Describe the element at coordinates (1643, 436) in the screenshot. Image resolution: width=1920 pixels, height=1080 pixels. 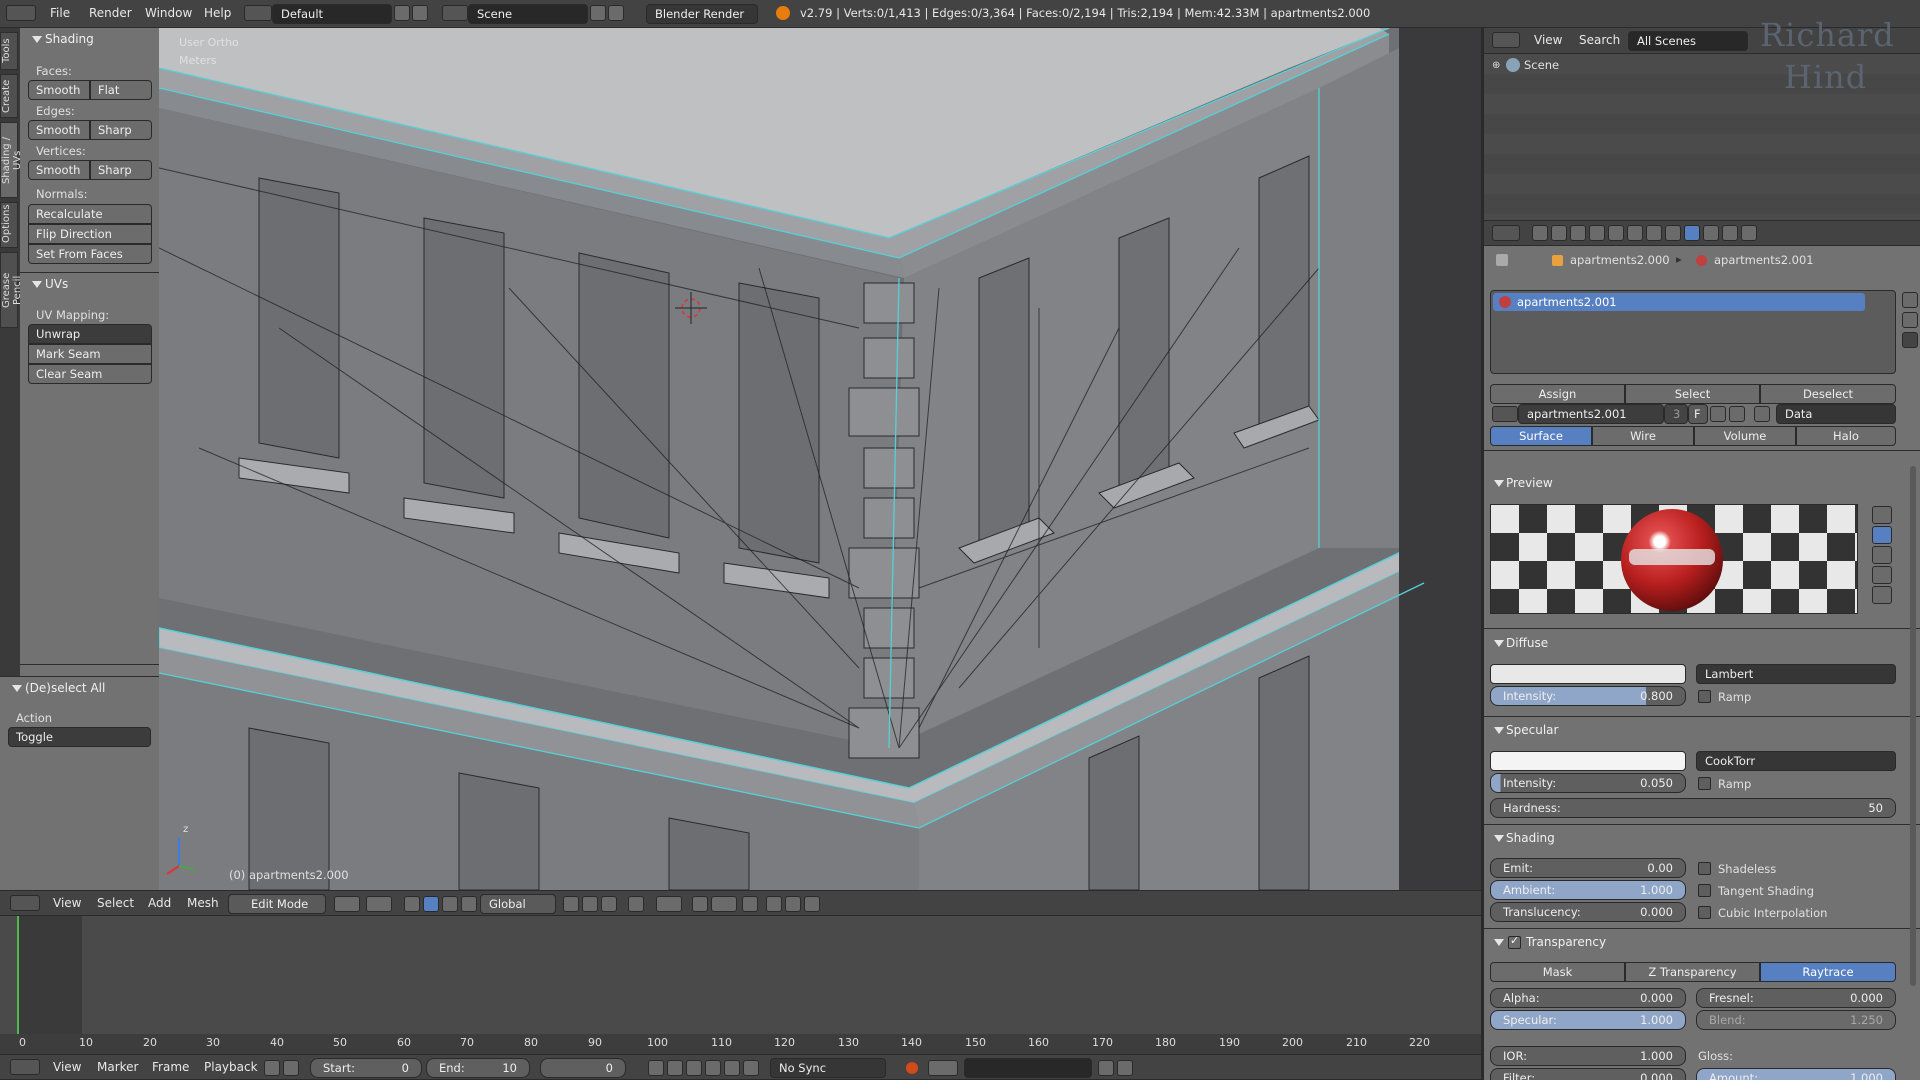
I see `wire-tab: Wire` at that location.